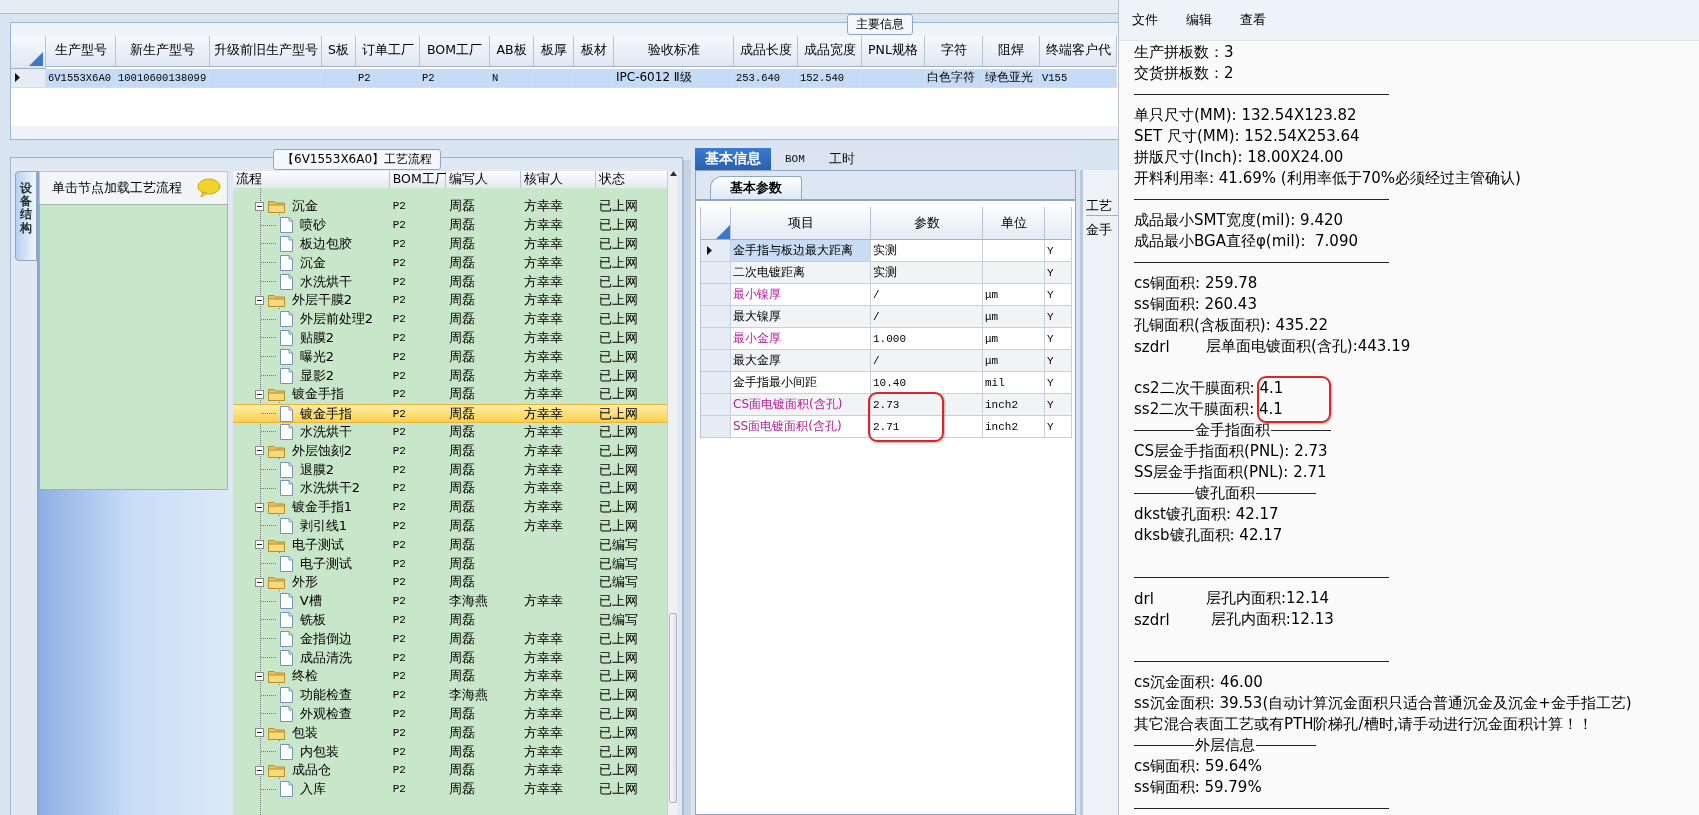 The image size is (1699, 815). What do you see at coordinates (450, 751) in the screenshot?
I see `tree-row: 内包装 P2 周磊 方幸幸 已上网` at bounding box center [450, 751].